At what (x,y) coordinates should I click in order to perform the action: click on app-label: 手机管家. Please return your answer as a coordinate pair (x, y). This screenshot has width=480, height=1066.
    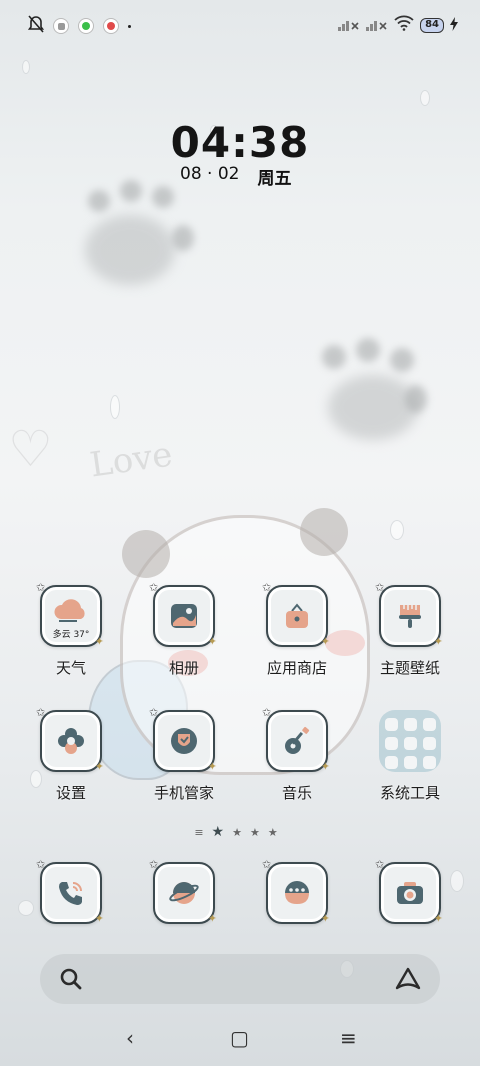
    Looking at the image, I should click on (183, 793).